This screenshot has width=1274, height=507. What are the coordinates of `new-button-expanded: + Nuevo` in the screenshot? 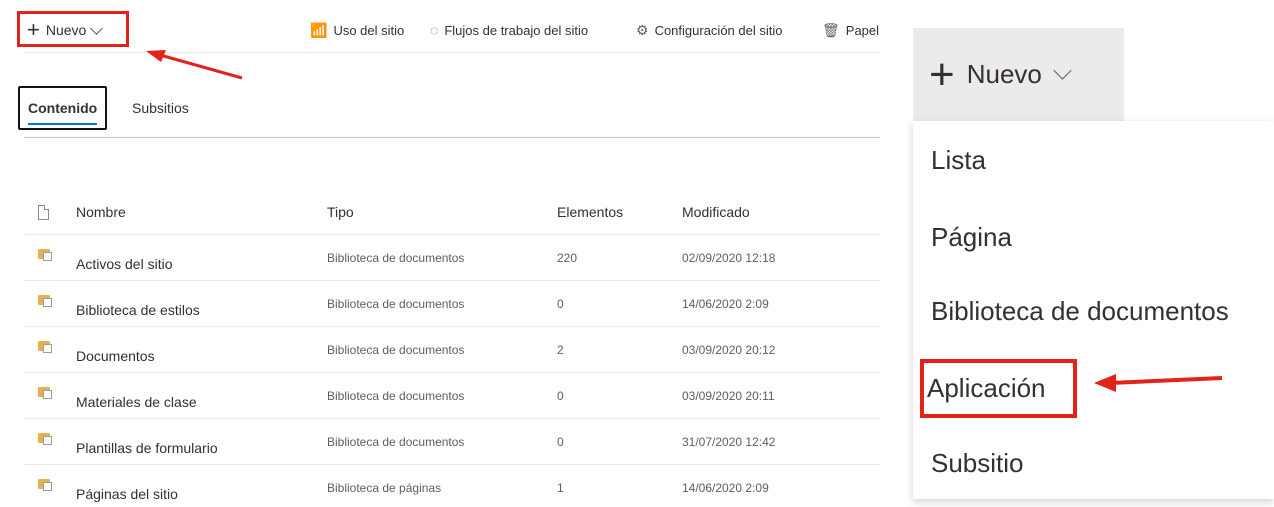 It's located at (1018, 74).